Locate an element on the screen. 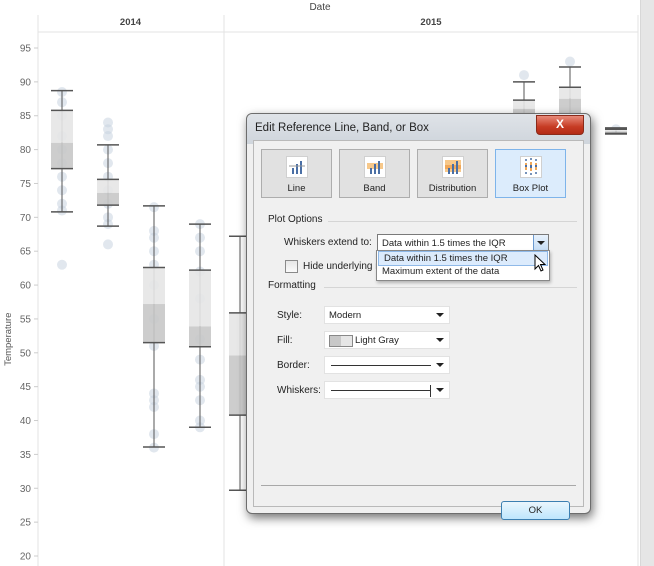 The height and width of the screenshot is (566, 654). reference-band-icon is located at coordinates (375, 167).